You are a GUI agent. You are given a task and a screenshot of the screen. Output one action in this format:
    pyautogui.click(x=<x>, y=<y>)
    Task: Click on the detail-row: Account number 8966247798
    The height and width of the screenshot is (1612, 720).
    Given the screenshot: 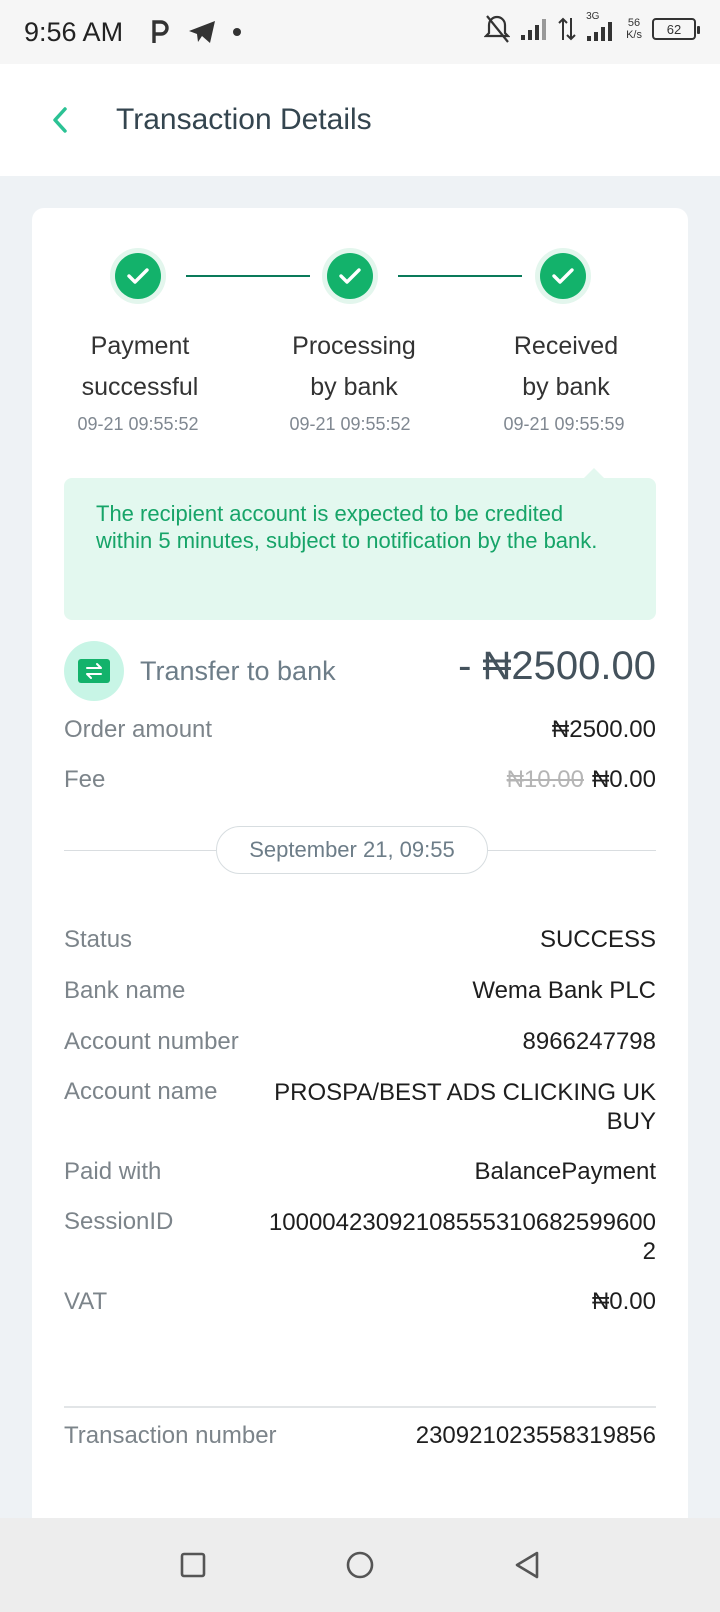 What is the action you would take?
    pyautogui.click(x=360, y=1042)
    